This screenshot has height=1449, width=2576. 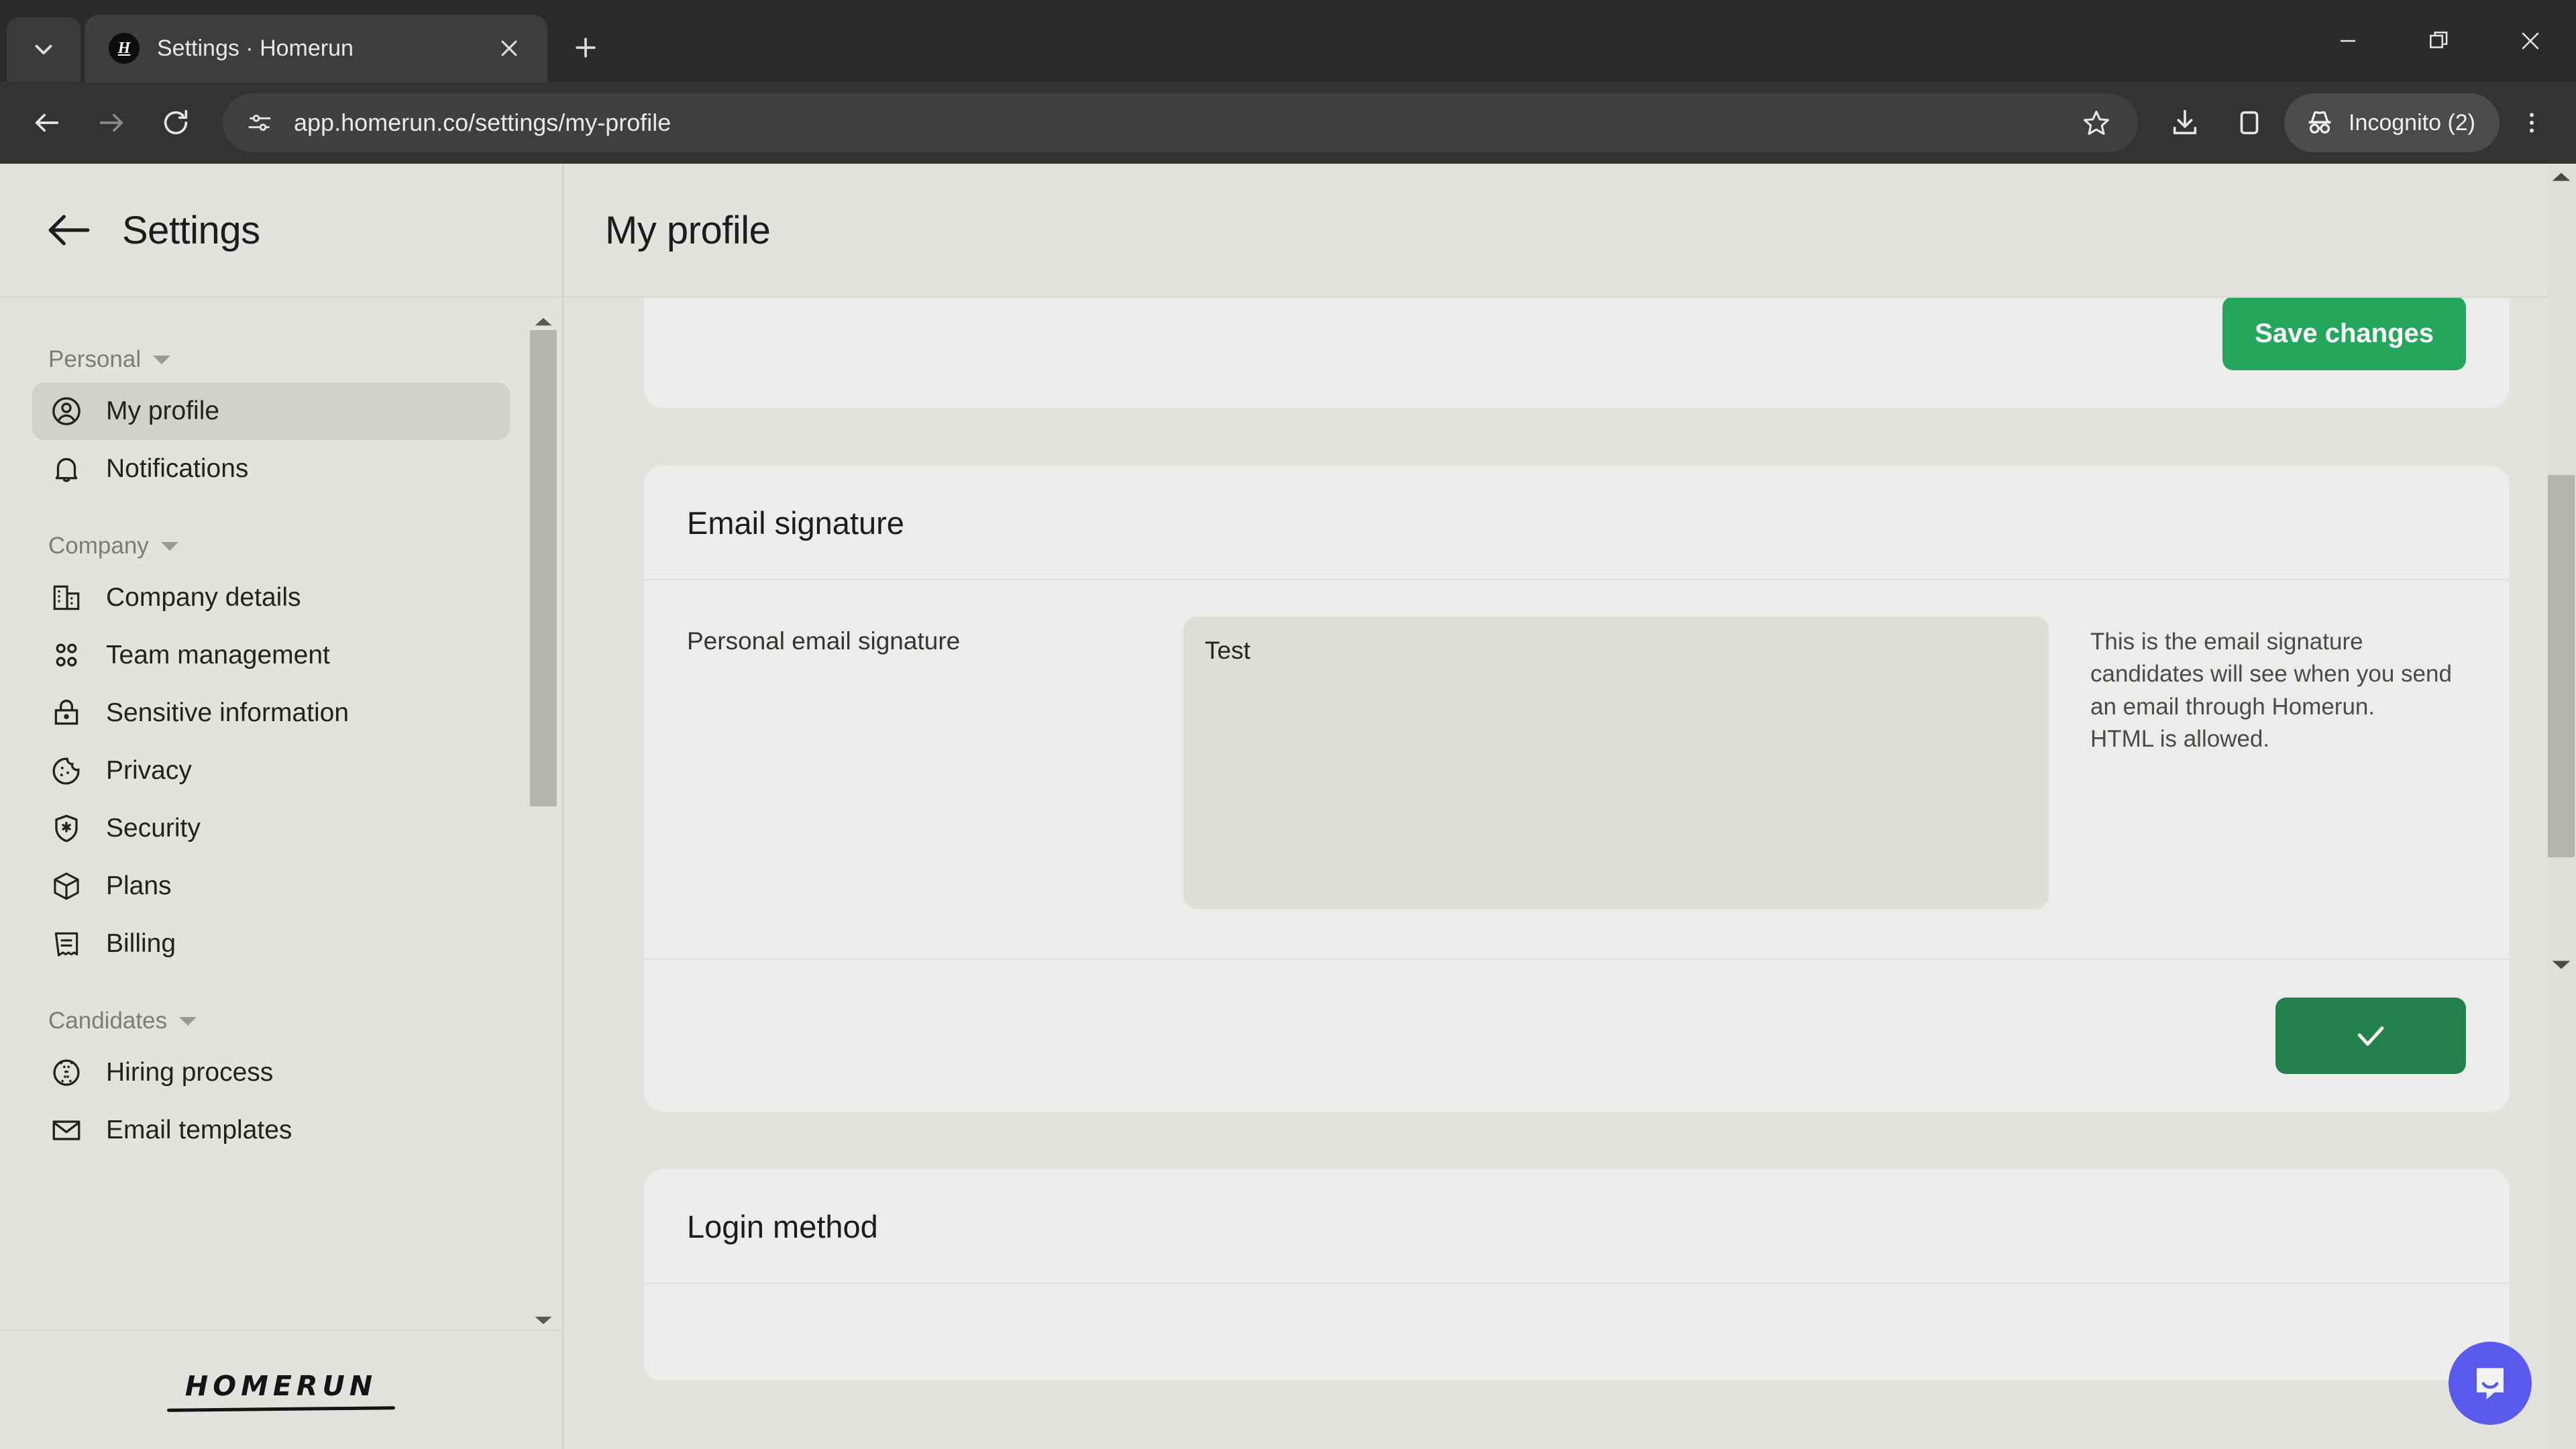 What do you see at coordinates (66, 655) in the screenshot?
I see `people-icon` at bounding box center [66, 655].